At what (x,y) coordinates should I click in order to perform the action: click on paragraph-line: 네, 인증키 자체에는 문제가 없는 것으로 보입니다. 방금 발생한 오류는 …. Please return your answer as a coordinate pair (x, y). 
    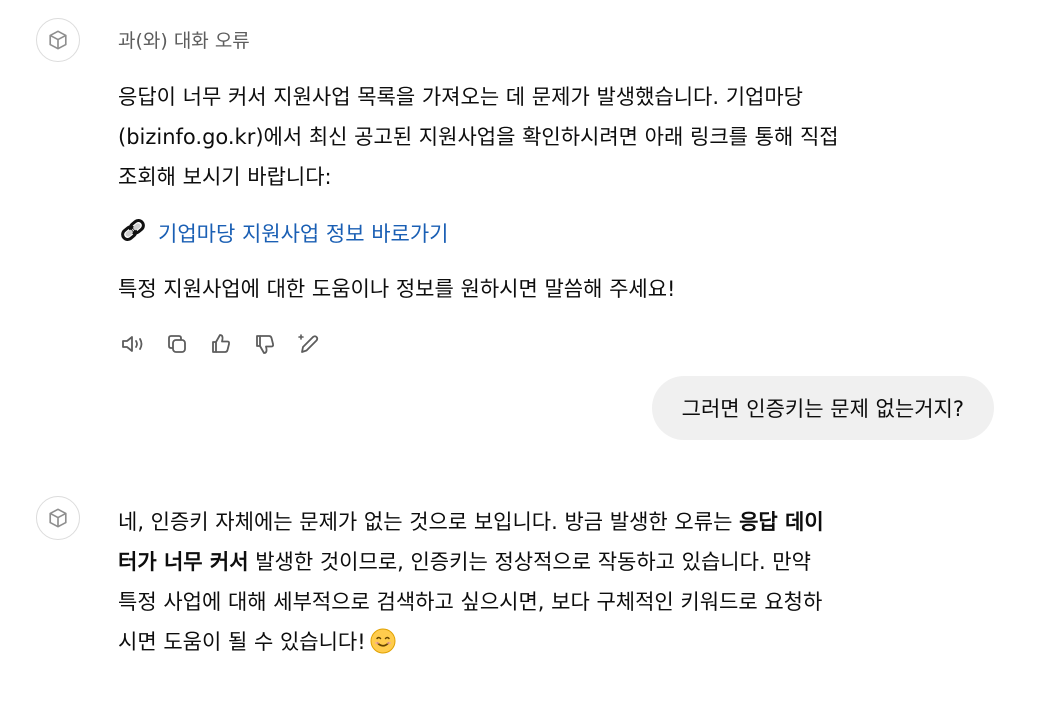
    Looking at the image, I should click on (558, 522).